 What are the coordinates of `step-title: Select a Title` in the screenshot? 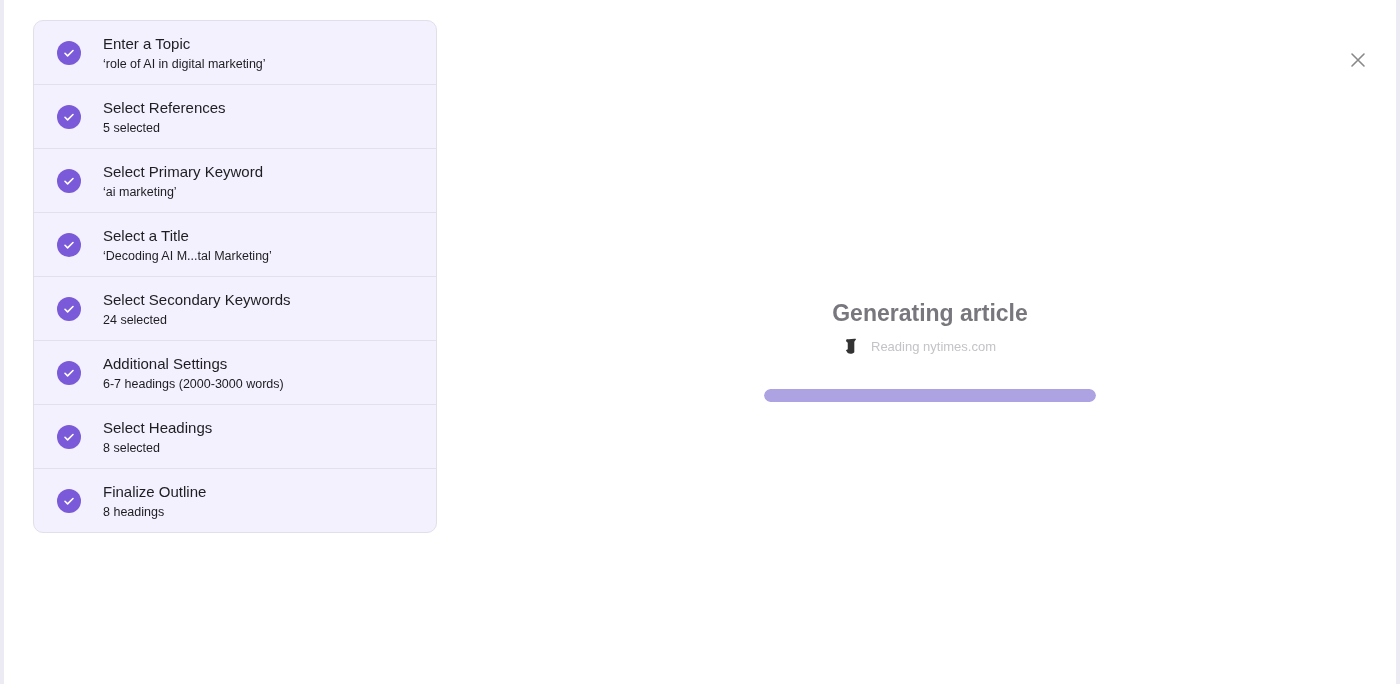 It's located at (146, 235).